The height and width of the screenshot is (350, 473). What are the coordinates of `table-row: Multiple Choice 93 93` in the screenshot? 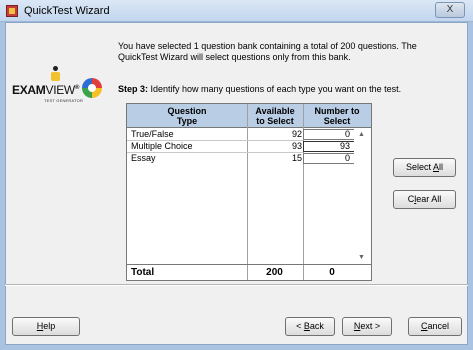 It's located at (249, 146).